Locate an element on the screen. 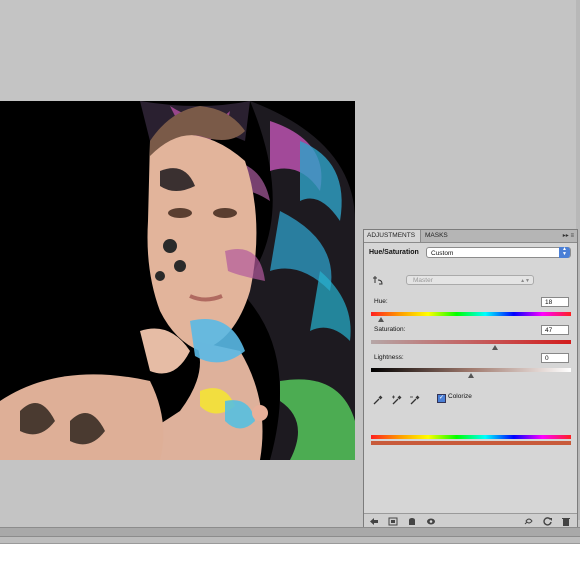 This screenshot has height=577, width=580. lightness-label: Lightness: is located at coordinates (389, 357).